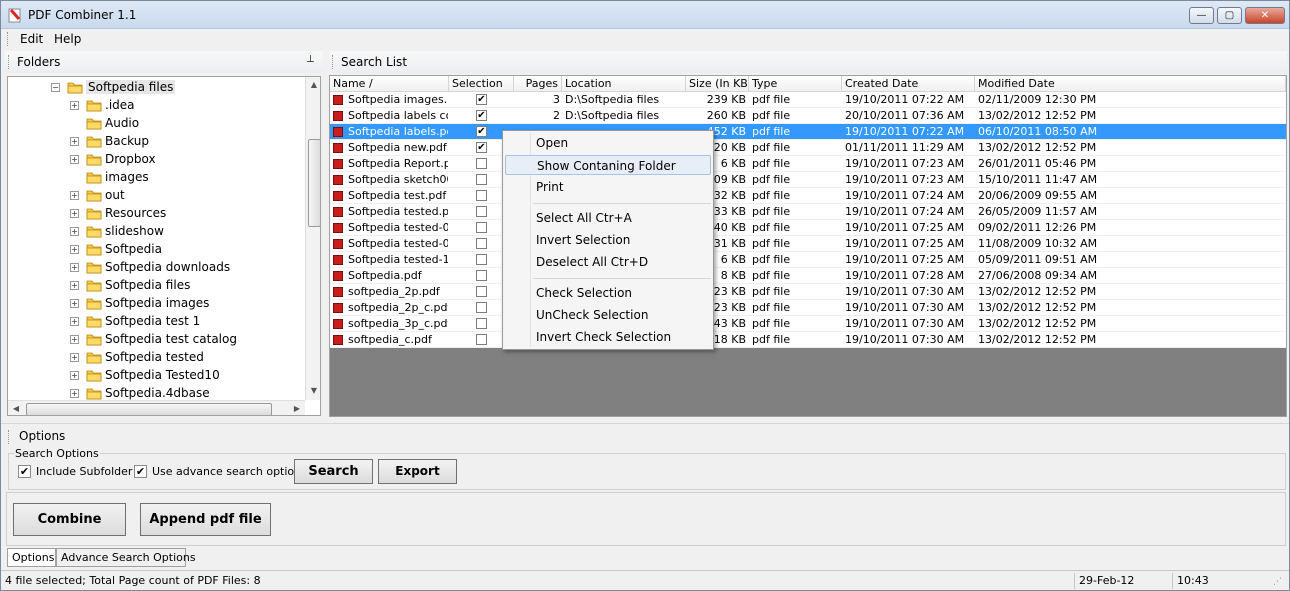 Image resolution: width=1290 pixels, height=591 pixels. What do you see at coordinates (1277, 582) in the screenshot?
I see `resize-grip-icon: ⋰` at bounding box center [1277, 582].